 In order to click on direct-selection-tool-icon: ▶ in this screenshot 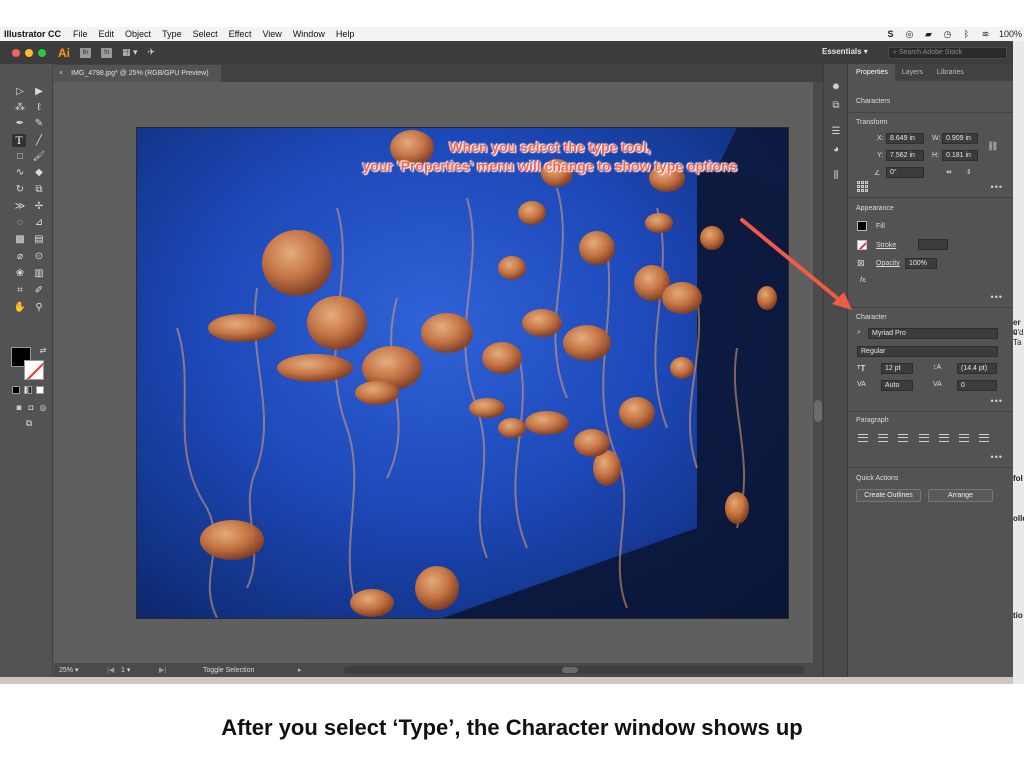, I will do `click(39, 91)`.